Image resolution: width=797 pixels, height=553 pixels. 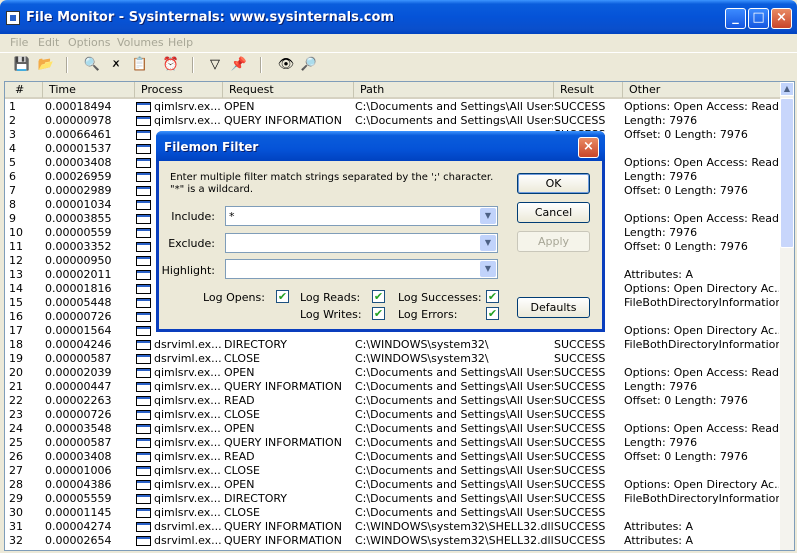 I want to click on time-icon: ⏰, so click(x=171, y=65).